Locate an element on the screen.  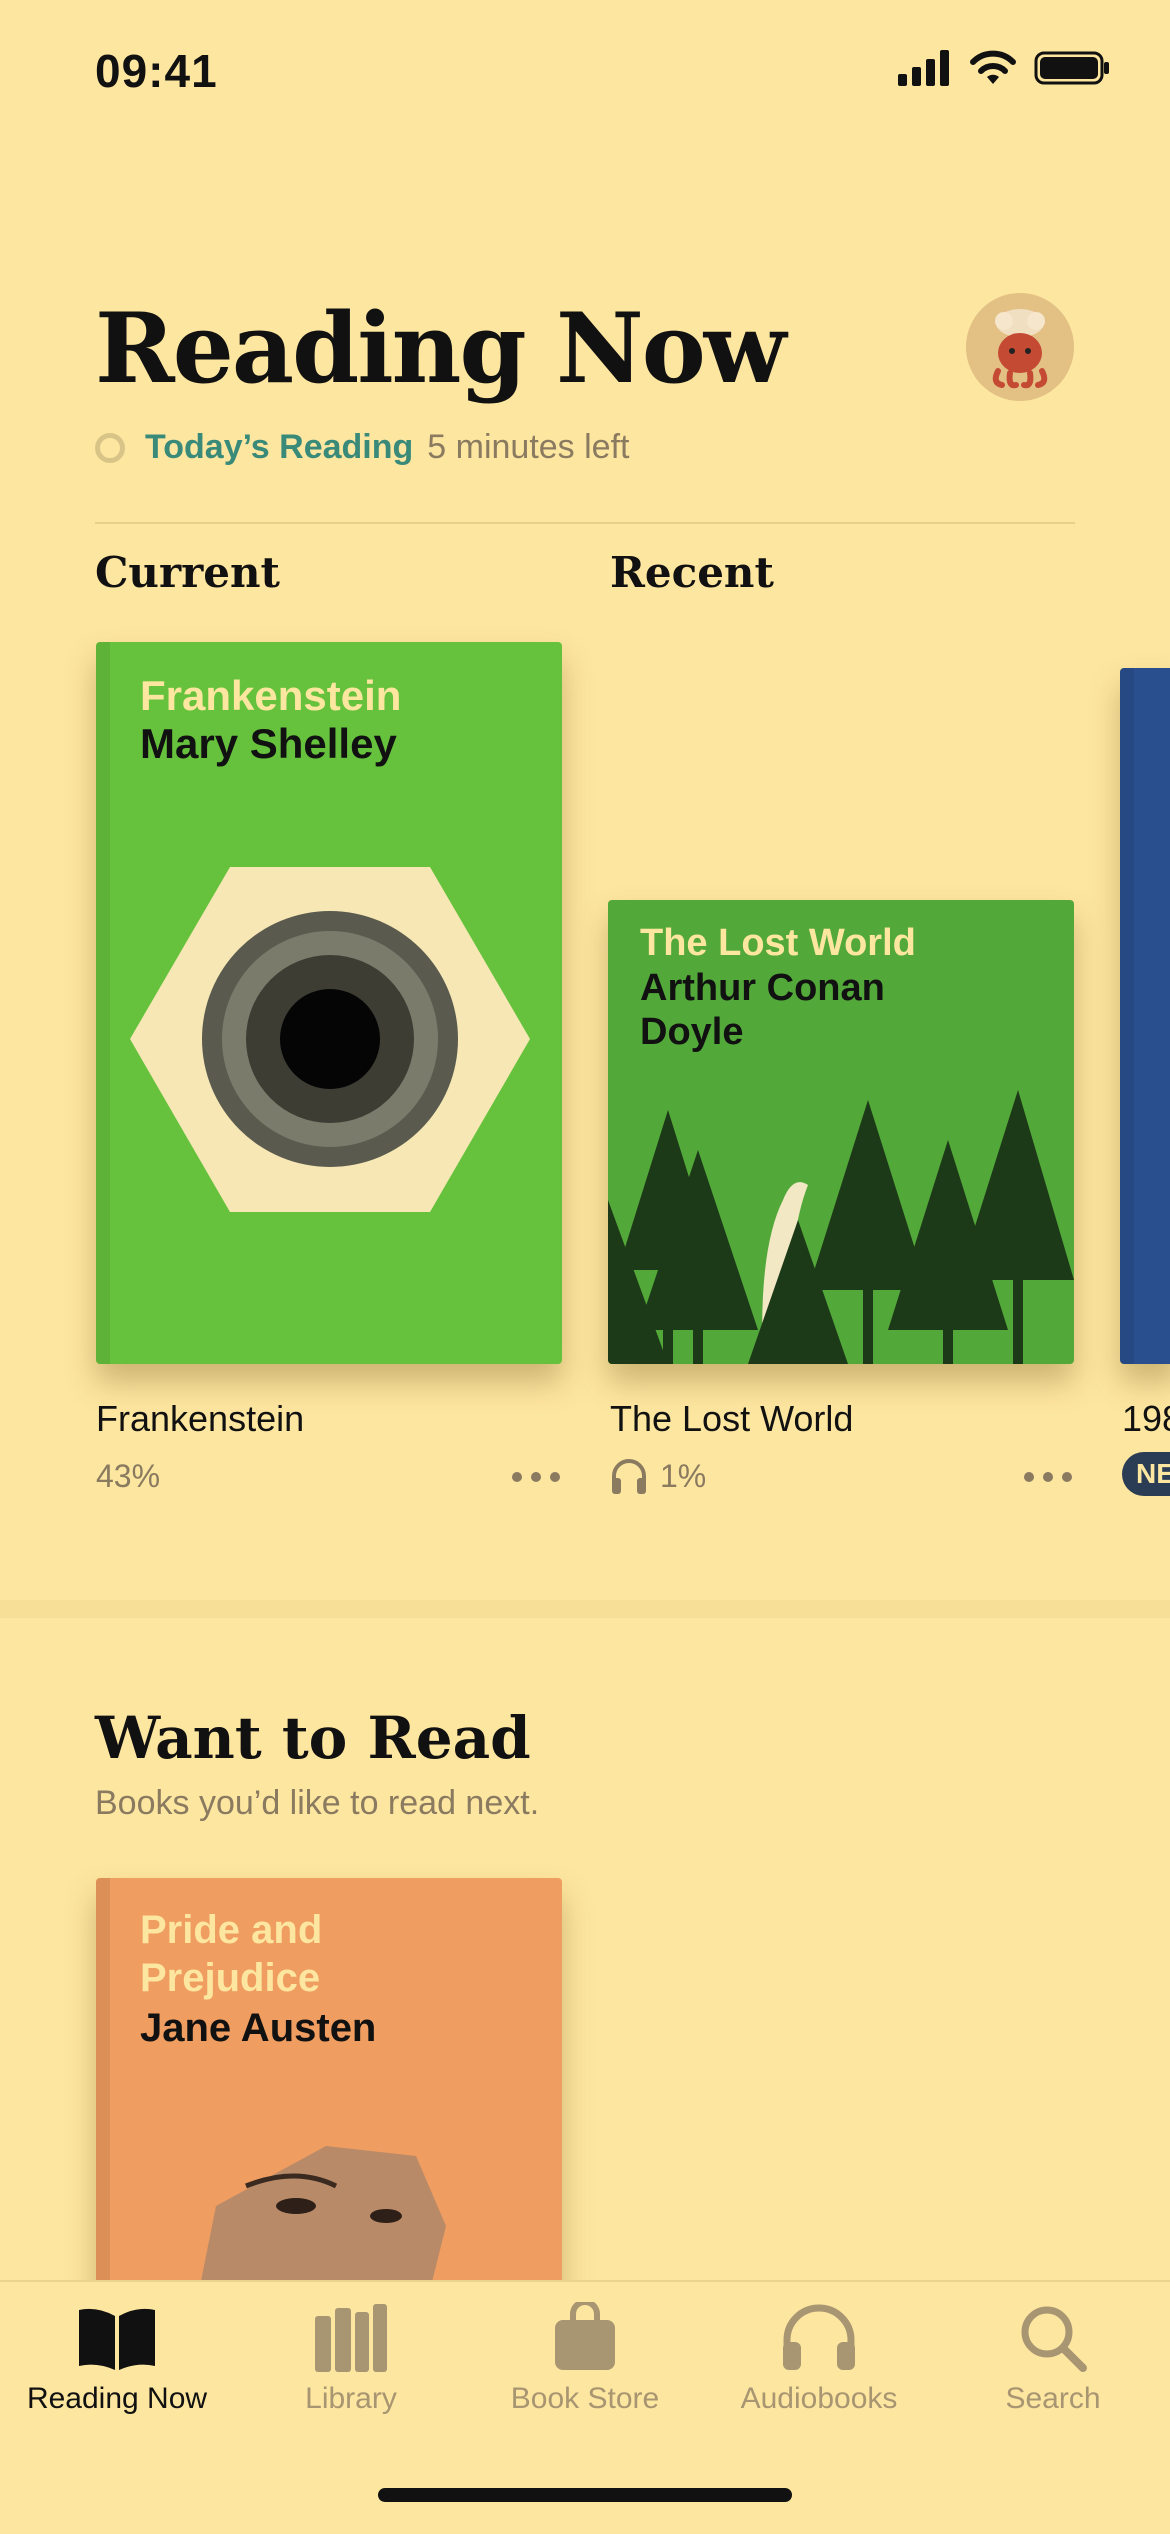
cover-author: Mary Shelley is located at coordinates (268, 743).